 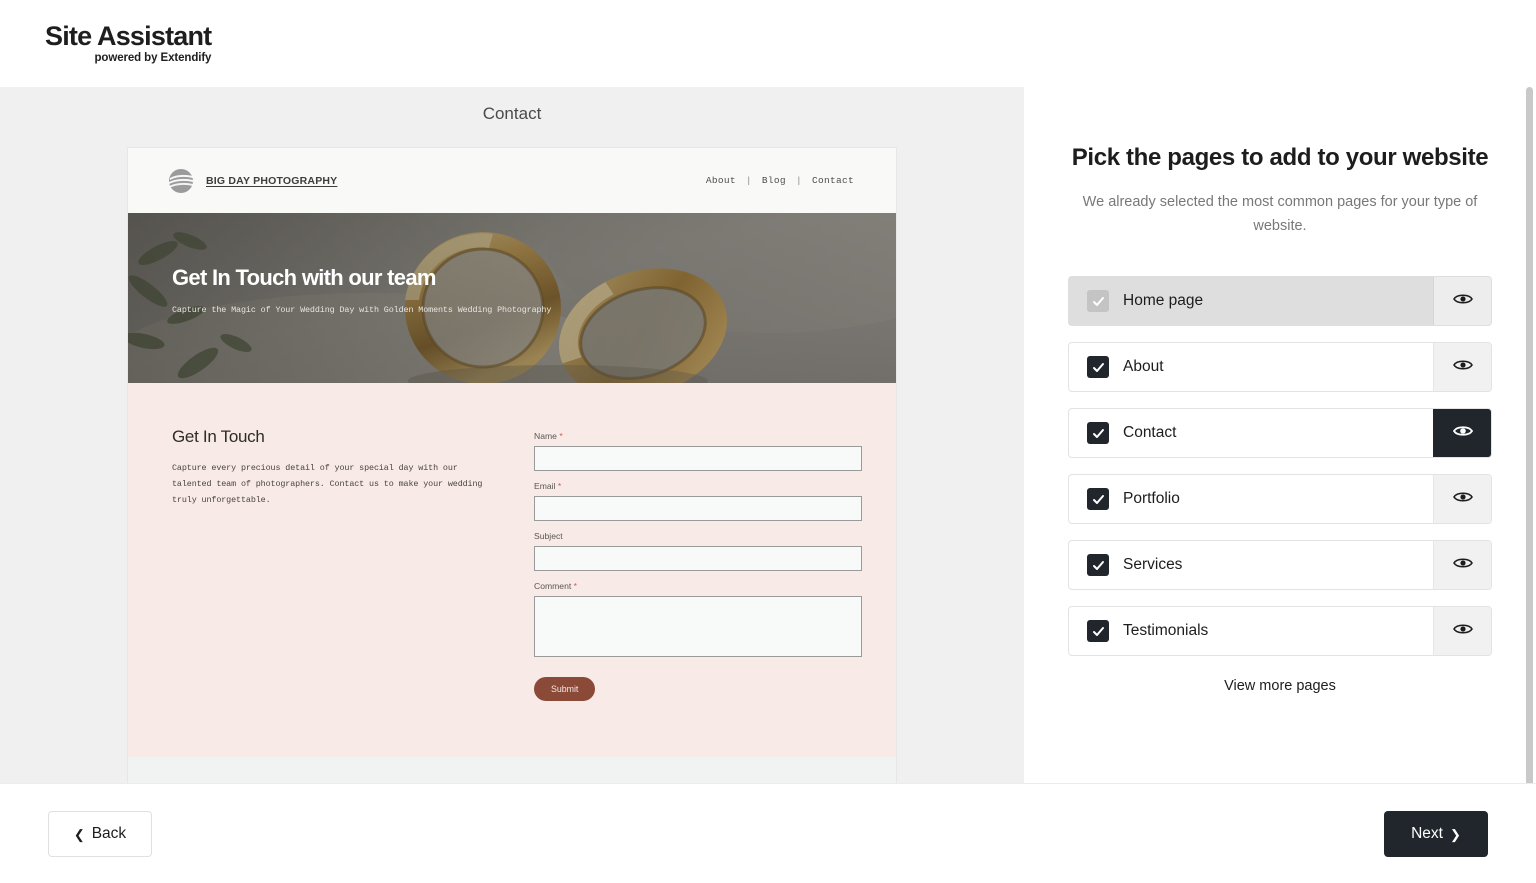 I want to click on preview-button-portfolio, so click(x=1462, y=499).